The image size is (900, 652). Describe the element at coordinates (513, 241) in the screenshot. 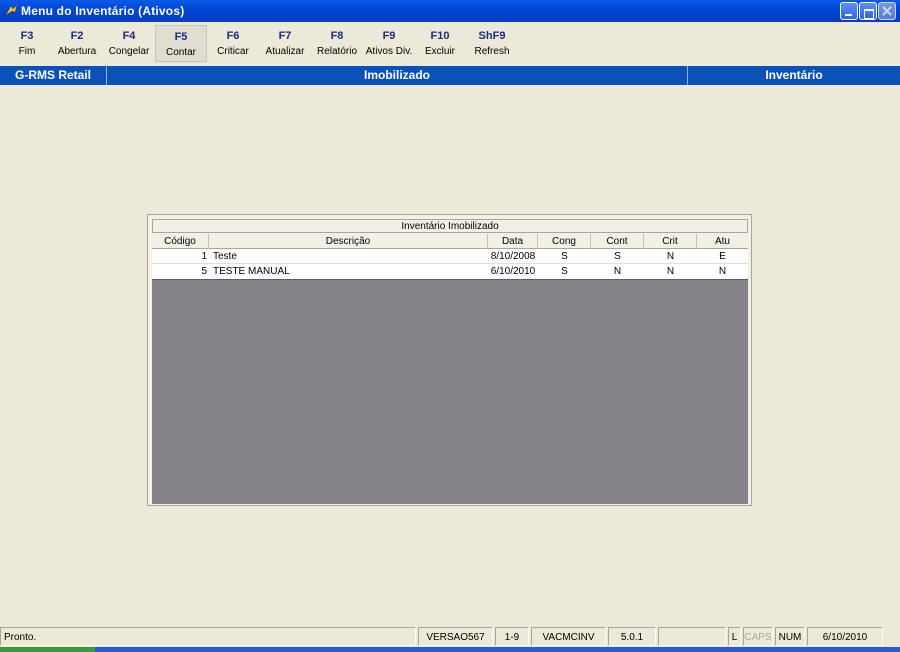

I see `column-header-data: Data` at that location.